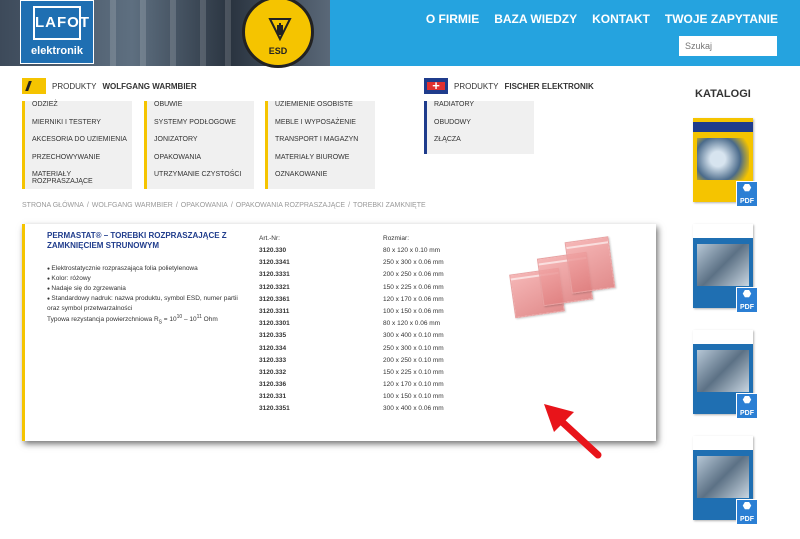 This screenshot has width=800, height=539. What do you see at coordinates (413, 372) in the screenshot?
I see `size-cell: 150 x 225 x 0.10 mm` at bounding box center [413, 372].